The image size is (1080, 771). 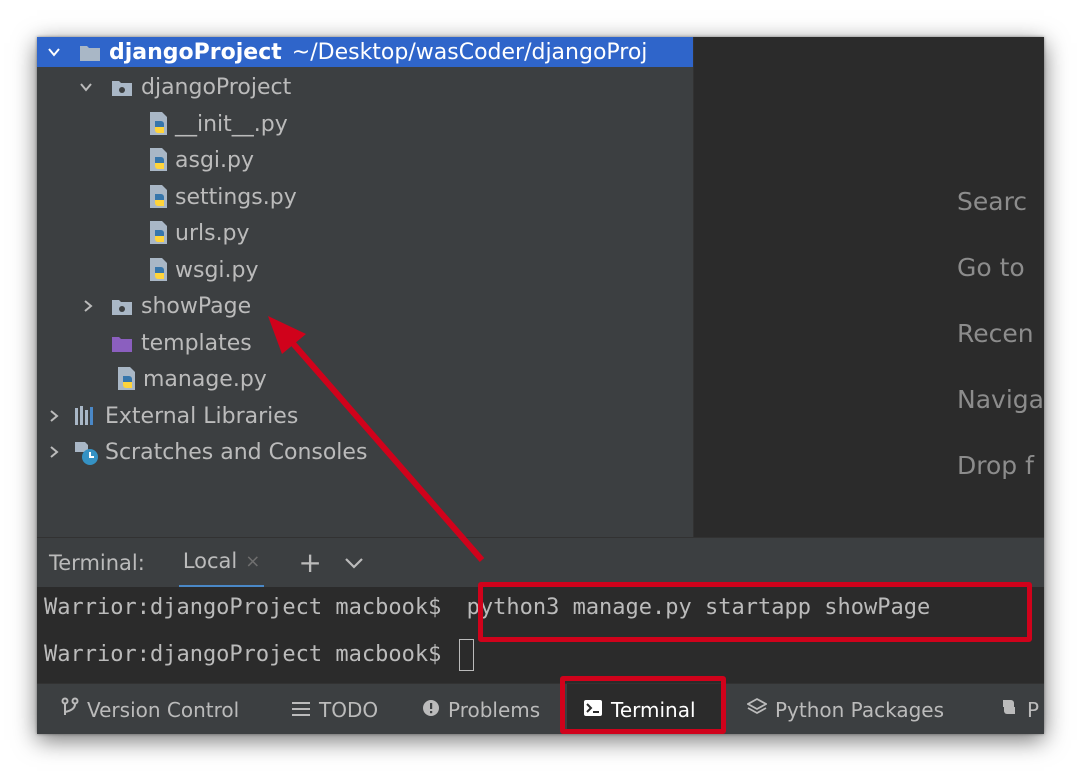 I want to click on python-packages-tab: Python Packages, so click(x=845, y=709).